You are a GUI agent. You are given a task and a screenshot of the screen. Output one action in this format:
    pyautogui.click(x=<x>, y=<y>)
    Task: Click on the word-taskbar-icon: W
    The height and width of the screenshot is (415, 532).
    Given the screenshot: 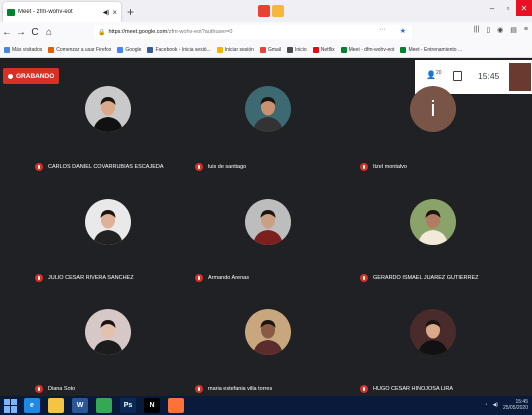 What is the action you would take?
    pyautogui.click(x=80, y=405)
    